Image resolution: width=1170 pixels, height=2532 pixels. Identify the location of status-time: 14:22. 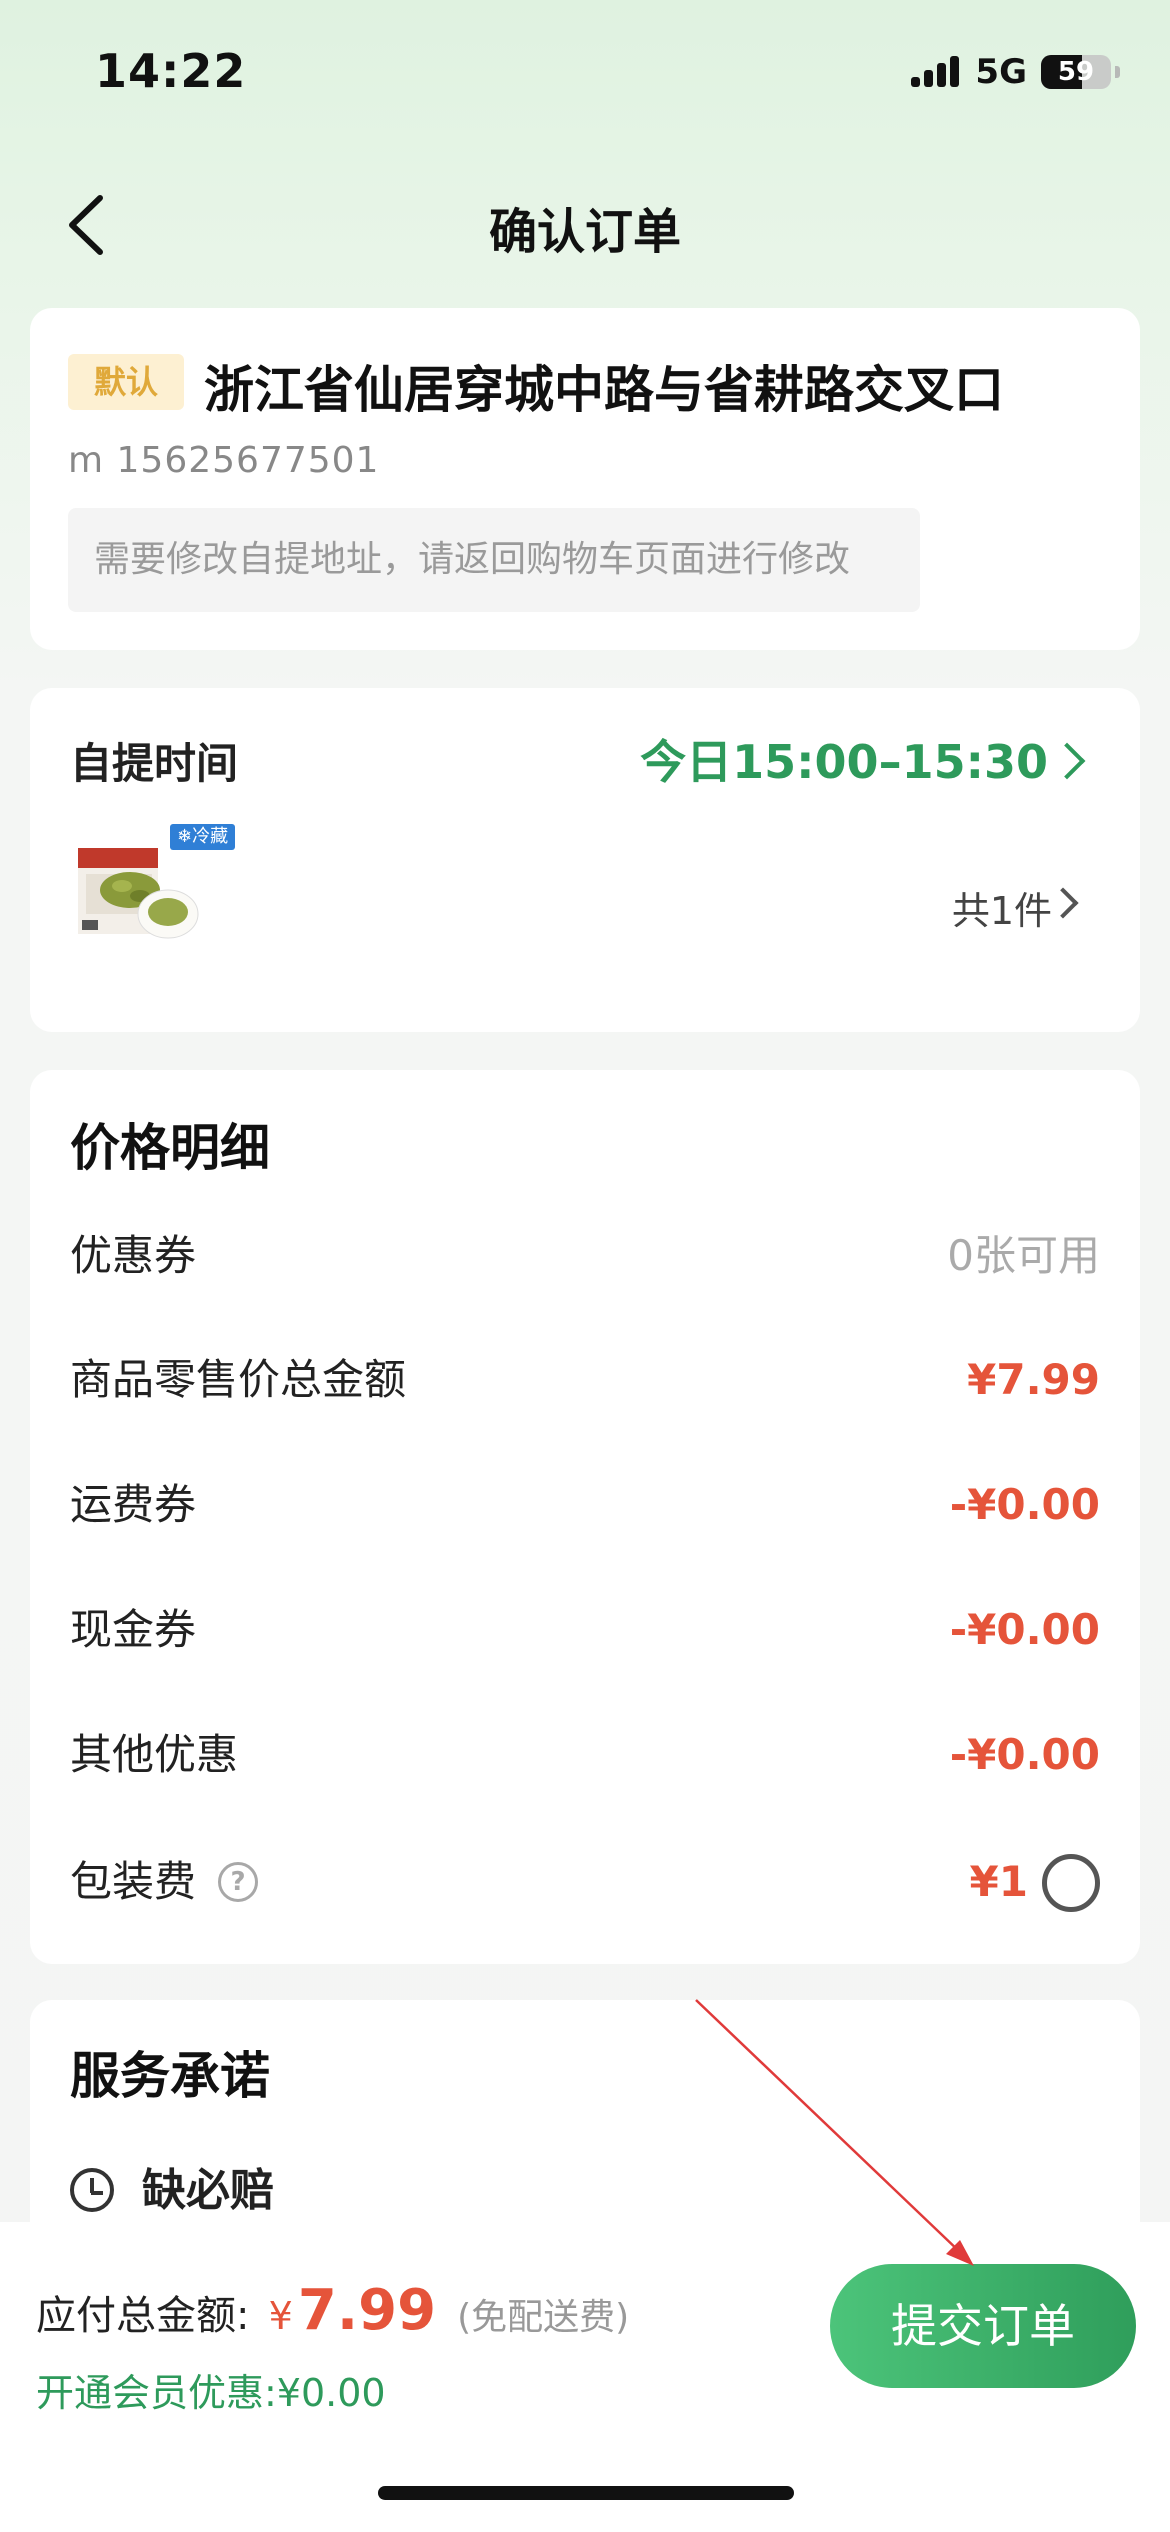
(171, 71).